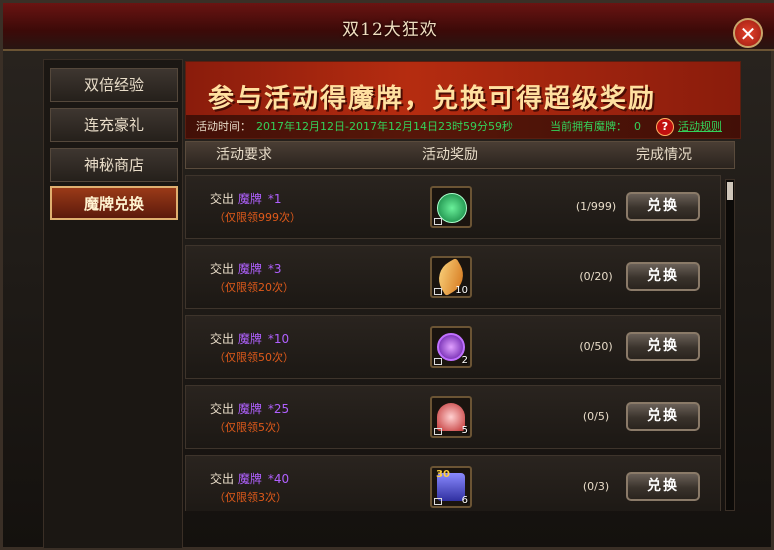 This screenshot has height=550, width=774. I want to click on table-row: 交出 魔牌 *1 （仅限领999次） (1/999) 兑换, so click(453, 207).